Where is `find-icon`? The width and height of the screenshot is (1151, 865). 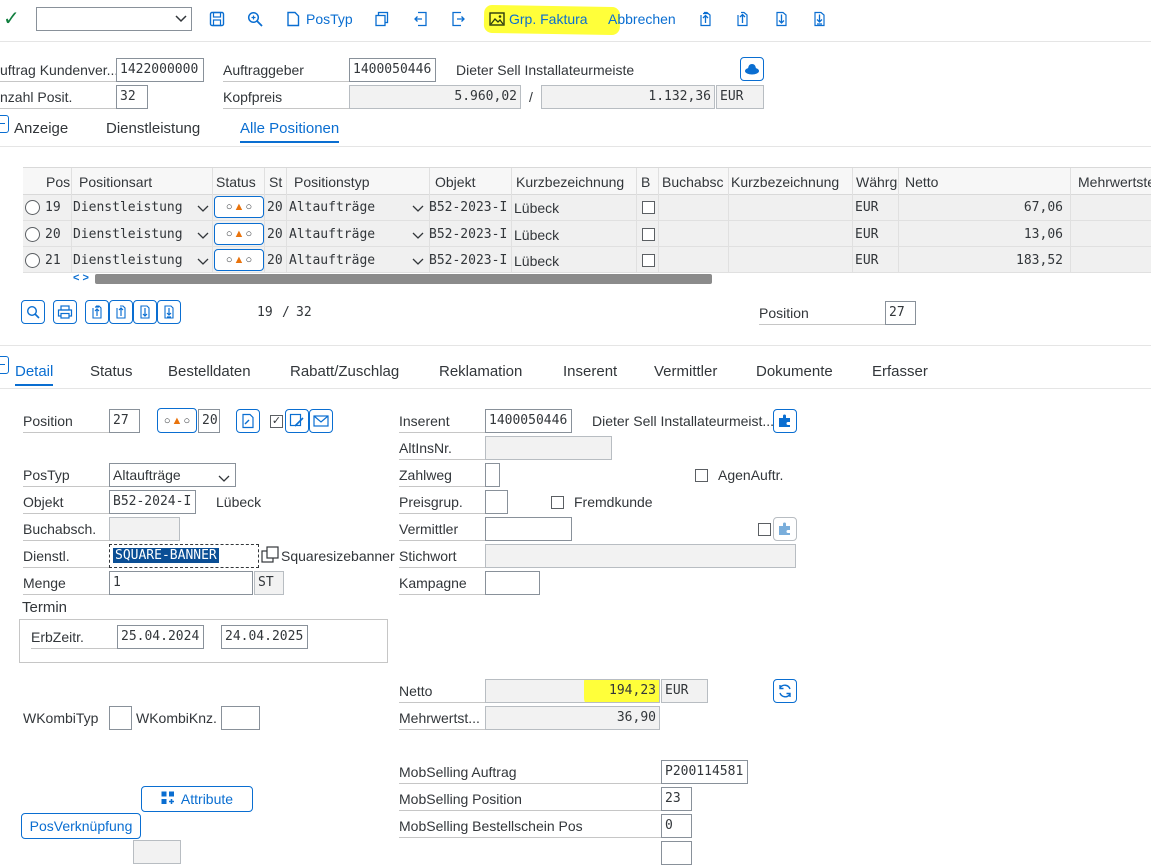
find-icon is located at coordinates (255, 19).